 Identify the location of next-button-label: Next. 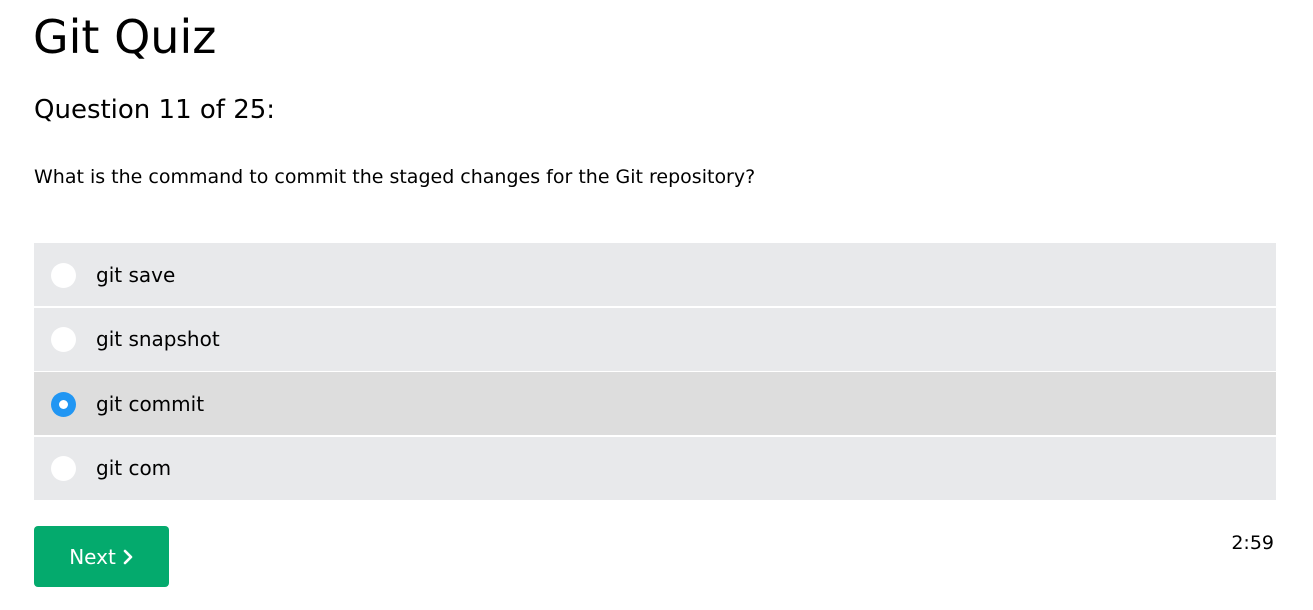
(92, 556).